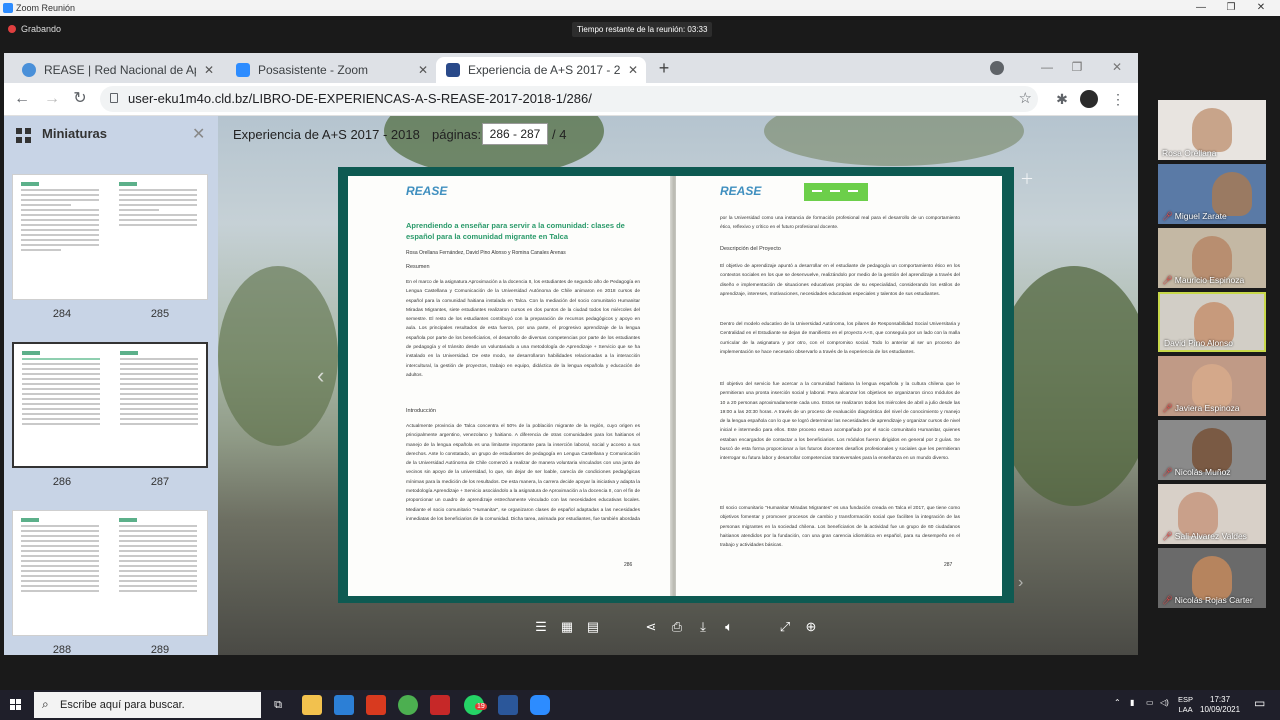 This screenshot has height=720, width=1280. I want to click on notifications-icon: ▭, so click(1259, 703).